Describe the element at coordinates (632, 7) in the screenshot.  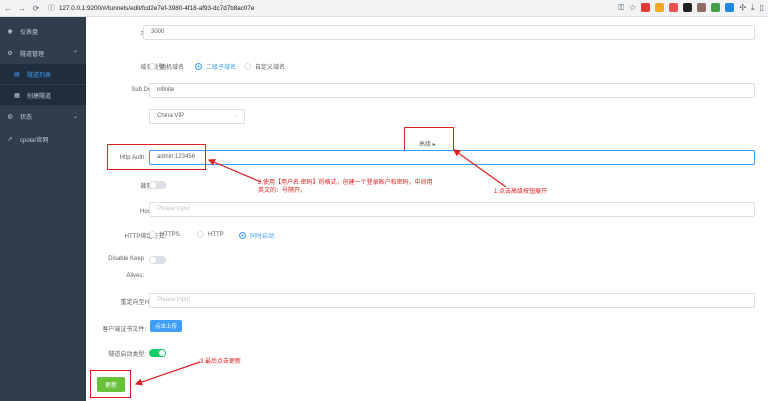
I see `star-icon: ☆` at that location.